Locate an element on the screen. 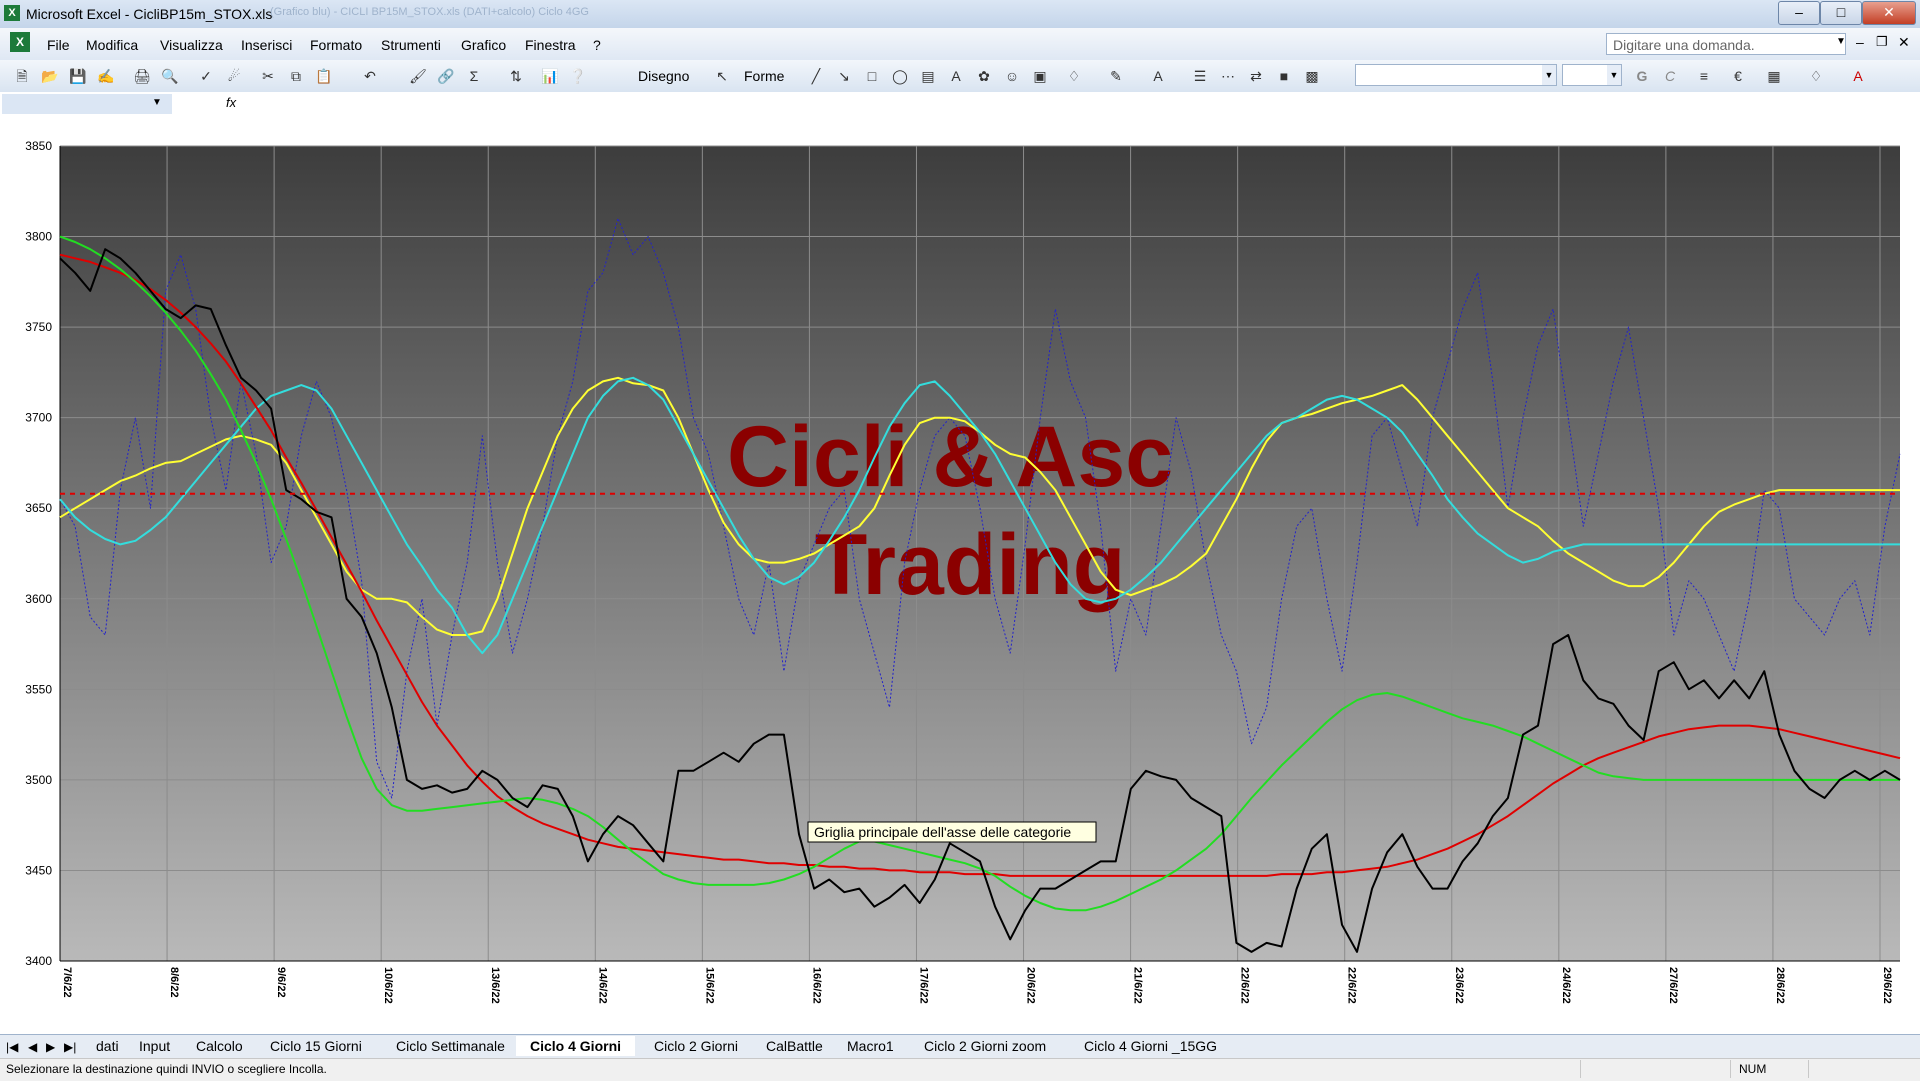 The image size is (1920, 1081). hyperlink-icon: 🔗 is located at coordinates (446, 76).